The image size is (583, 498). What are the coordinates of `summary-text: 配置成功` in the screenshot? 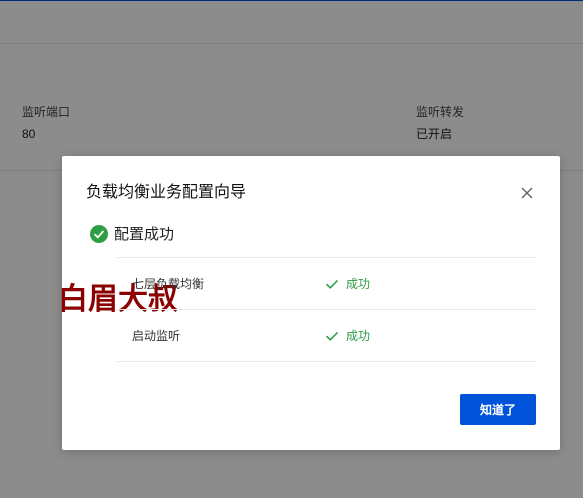 It's located at (144, 234).